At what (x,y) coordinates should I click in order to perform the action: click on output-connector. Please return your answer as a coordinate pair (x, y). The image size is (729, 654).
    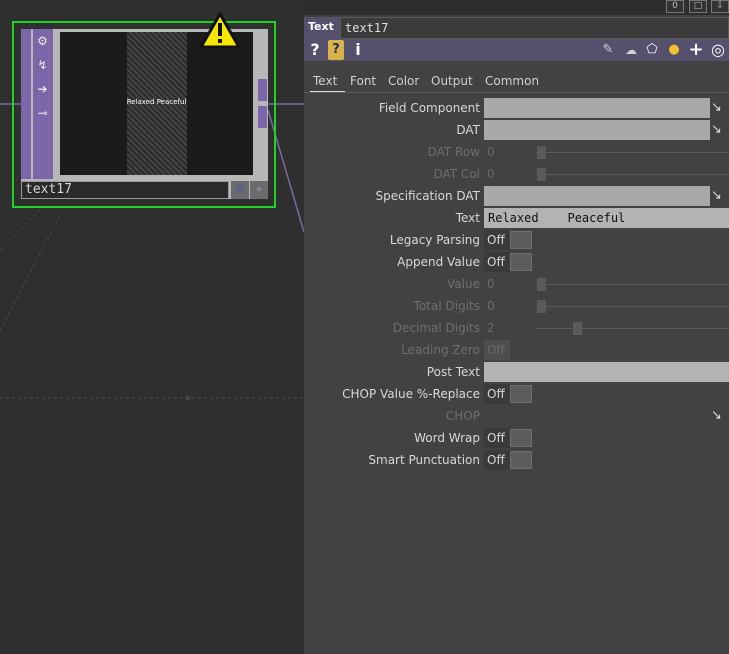
    Looking at the image, I should click on (262, 90).